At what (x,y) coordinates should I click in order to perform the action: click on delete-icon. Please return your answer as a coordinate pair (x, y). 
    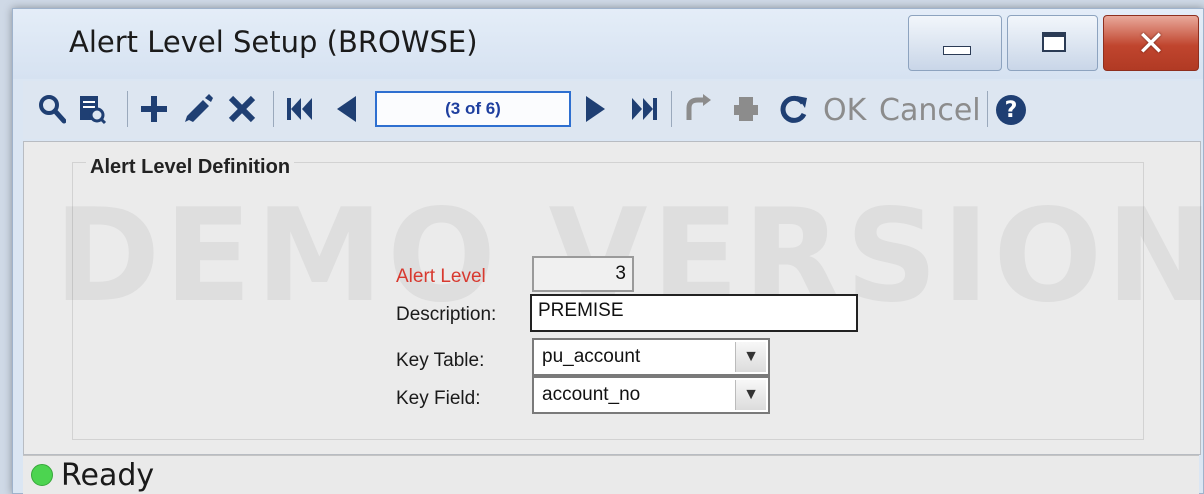
    Looking at the image, I should click on (242, 109).